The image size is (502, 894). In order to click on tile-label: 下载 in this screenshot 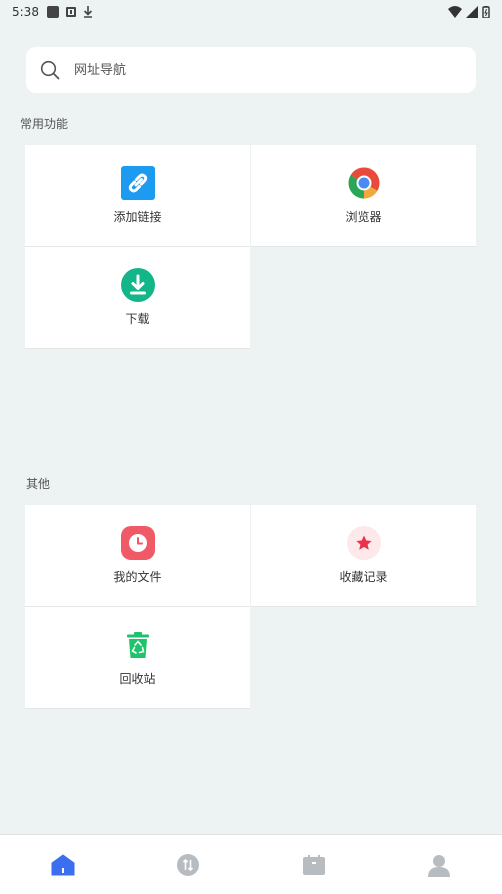, I will do `click(137, 319)`.